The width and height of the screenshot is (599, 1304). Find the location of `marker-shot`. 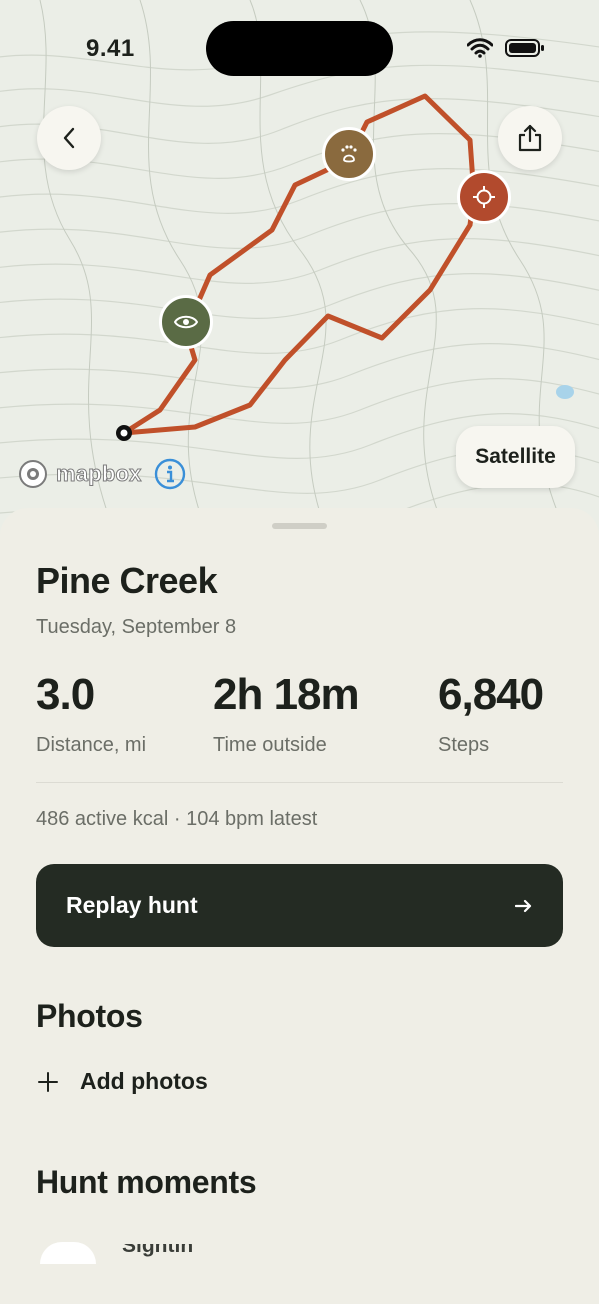

marker-shot is located at coordinates (484, 197).